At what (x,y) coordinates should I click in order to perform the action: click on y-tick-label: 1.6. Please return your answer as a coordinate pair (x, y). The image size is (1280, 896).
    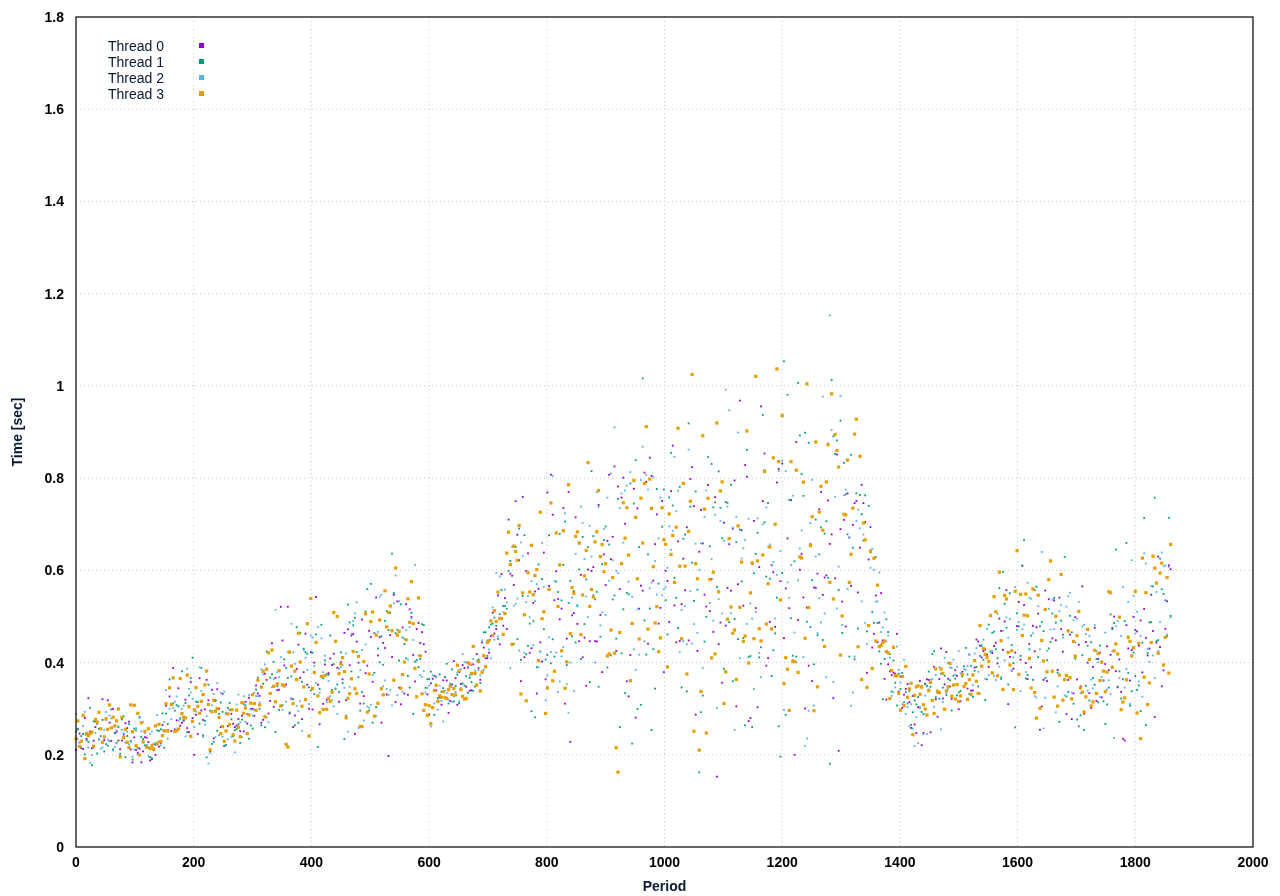
    Looking at the image, I should click on (54, 109).